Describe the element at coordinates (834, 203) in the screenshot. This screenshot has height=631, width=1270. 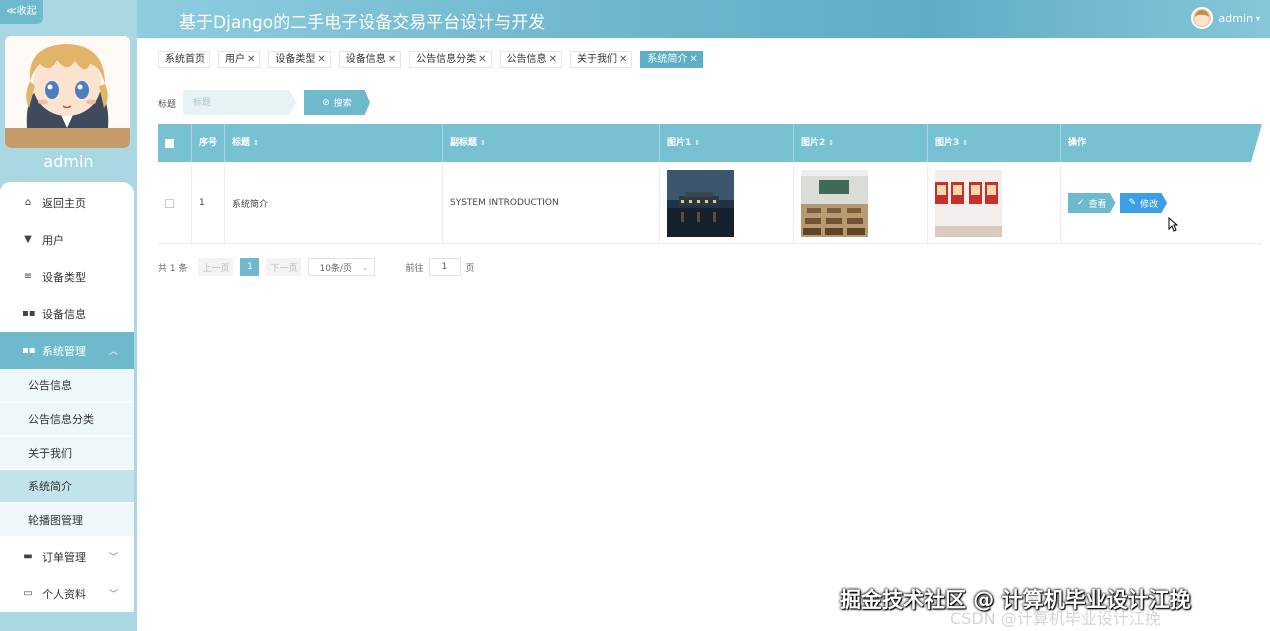
I see `thumbnail-classroom` at that location.